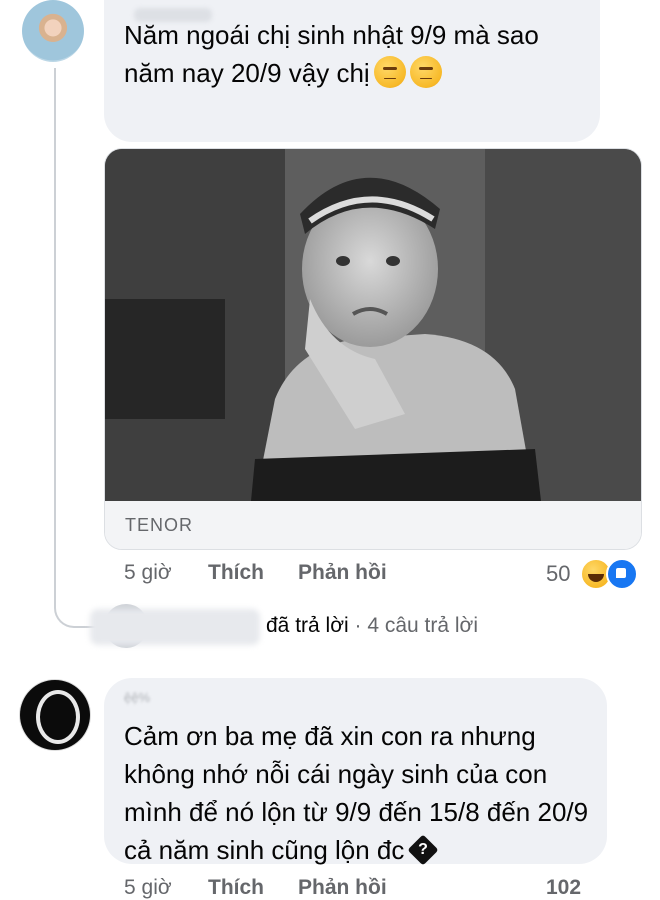 Image resolution: width=660 pixels, height=900 pixels. Describe the element at coordinates (558, 574) in the screenshot. I see `reaction-count: 50` at that location.